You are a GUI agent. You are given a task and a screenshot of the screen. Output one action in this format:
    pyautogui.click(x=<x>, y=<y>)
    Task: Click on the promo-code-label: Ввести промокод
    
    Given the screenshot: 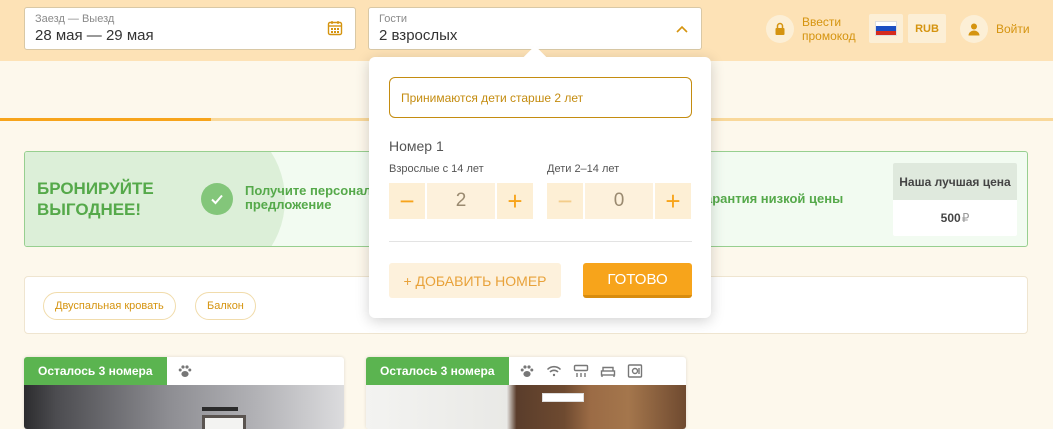 What is the action you would take?
    pyautogui.click(x=829, y=29)
    